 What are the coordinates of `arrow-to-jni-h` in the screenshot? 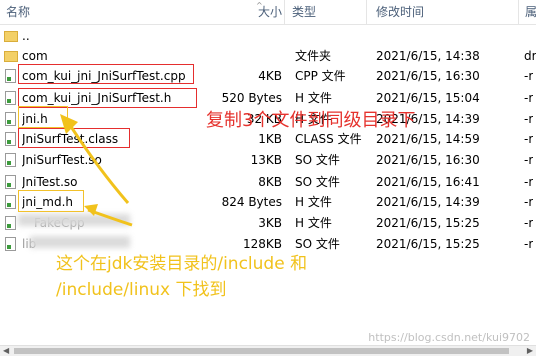 It's located at (98, 162).